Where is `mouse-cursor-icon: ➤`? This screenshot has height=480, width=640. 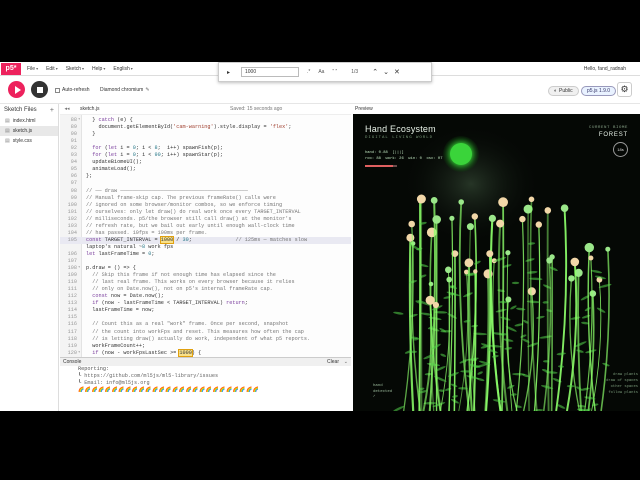 mouse-cursor-icon: ➤ is located at coordinates (11, 223).